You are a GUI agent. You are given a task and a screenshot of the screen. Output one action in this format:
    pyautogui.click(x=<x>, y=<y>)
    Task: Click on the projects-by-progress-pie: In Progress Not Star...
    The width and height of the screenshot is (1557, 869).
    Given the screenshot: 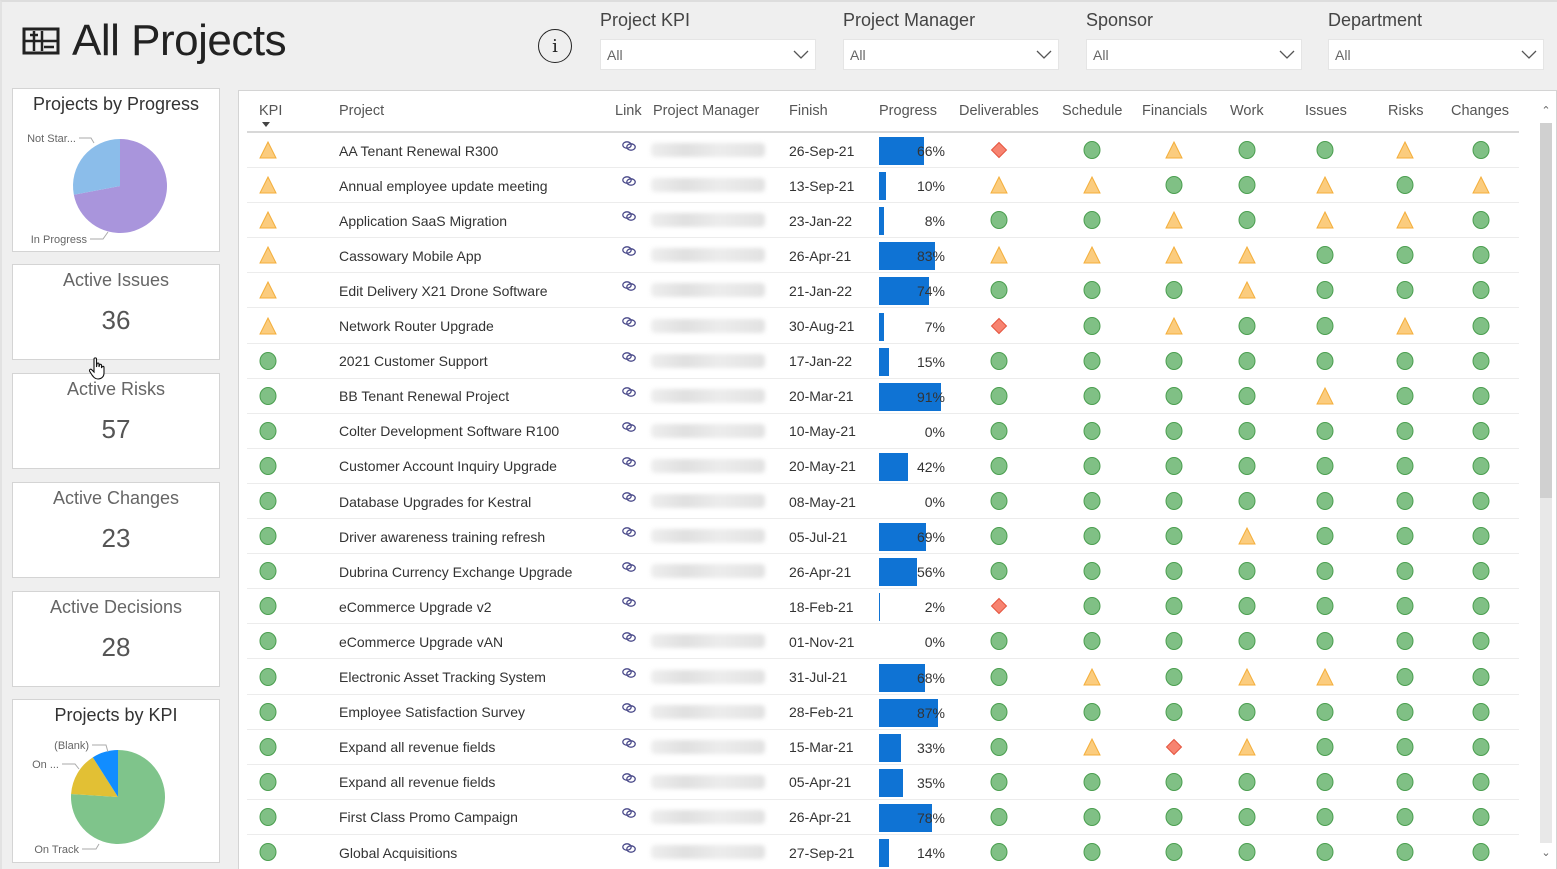 What is the action you would take?
    pyautogui.click(x=117, y=171)
    